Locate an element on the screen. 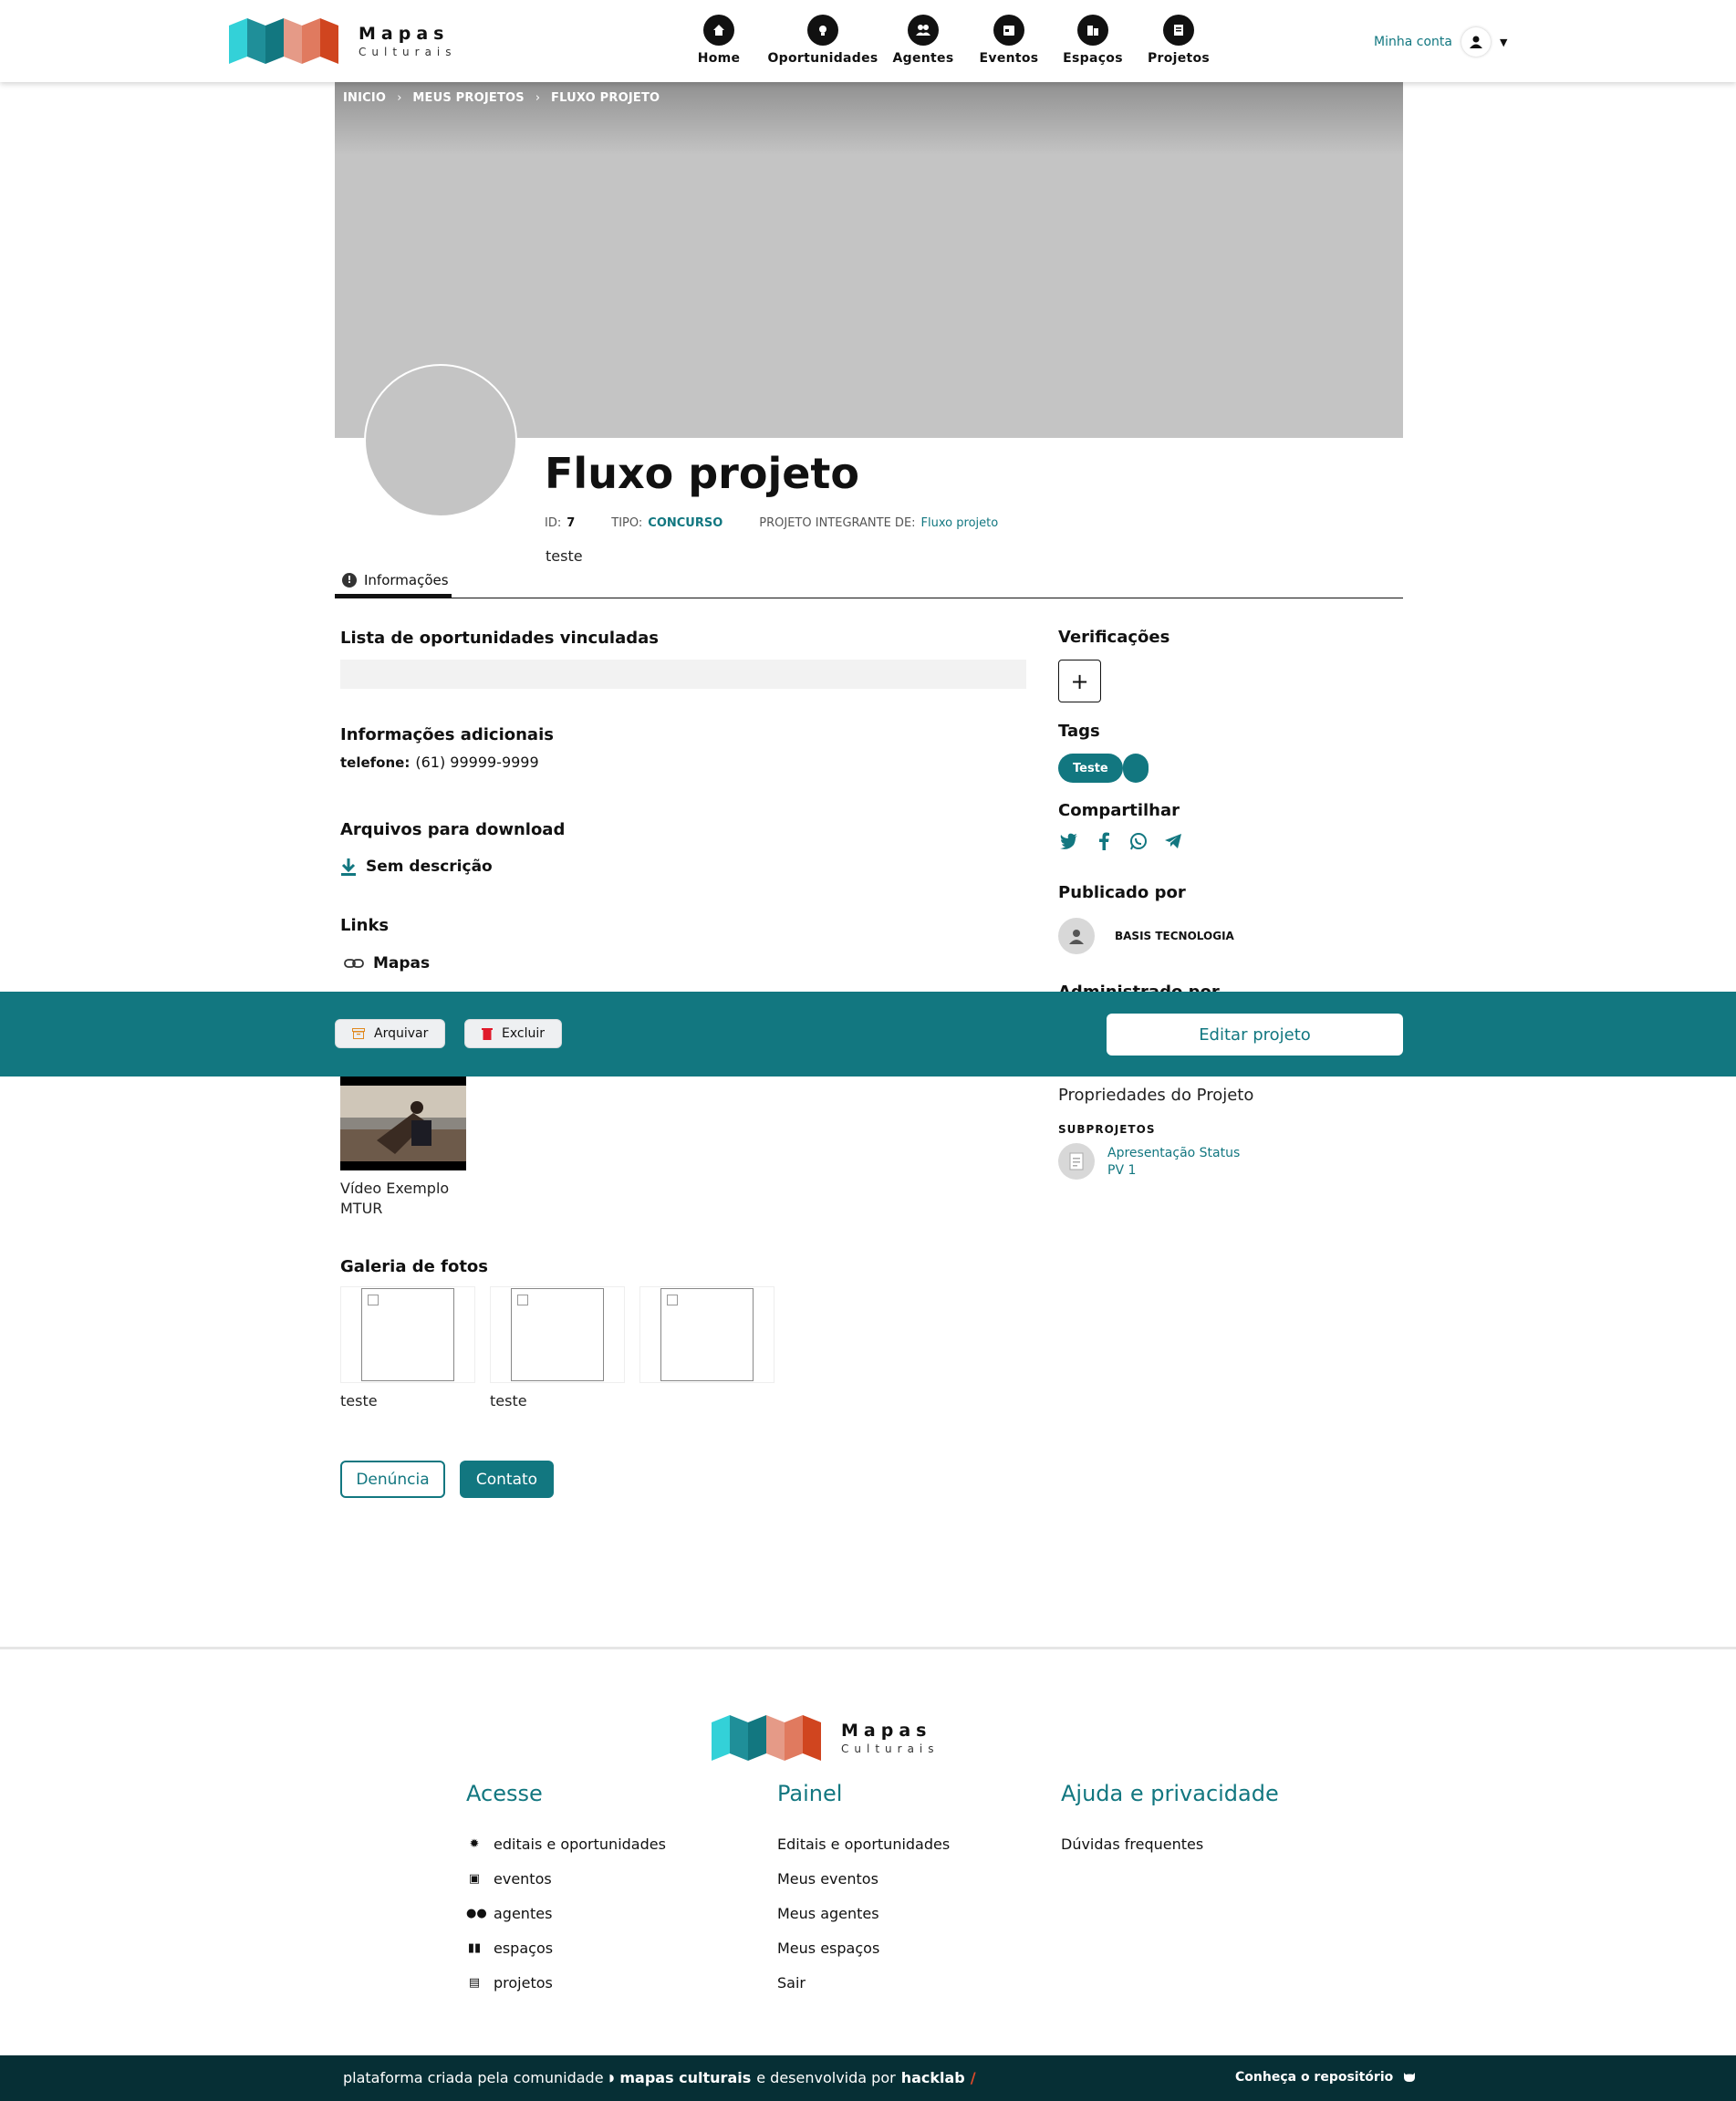 The height and width of the screenshot is (2101, 1736). gallery-item is located at coordinates (706, 1348).